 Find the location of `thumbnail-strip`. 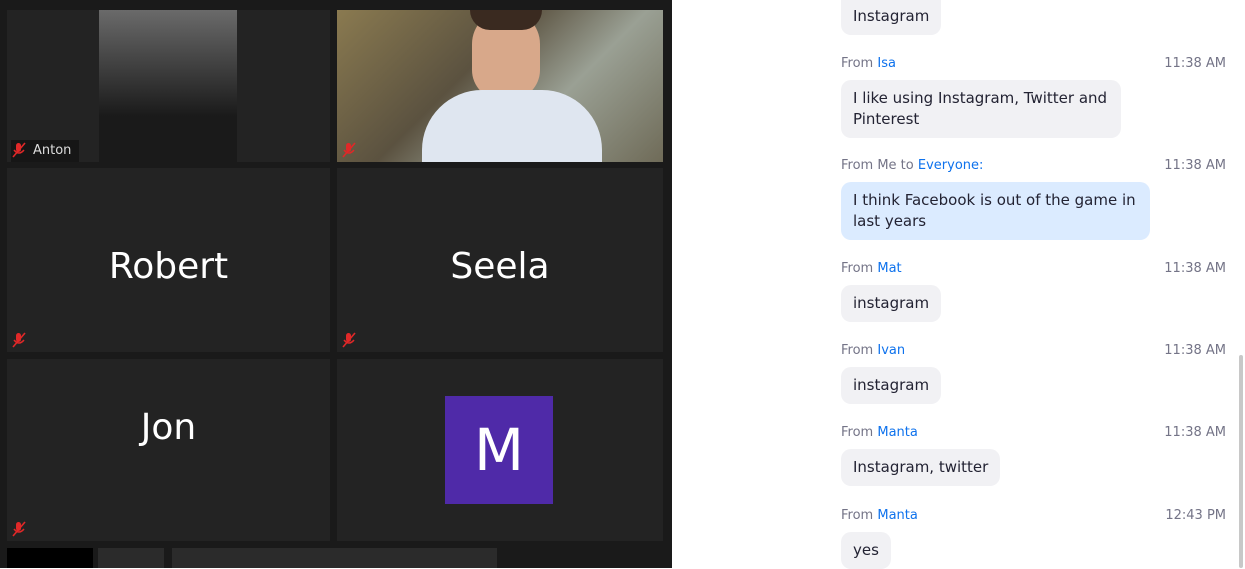

thumbnail-strip is located at coordinates (335, 558).